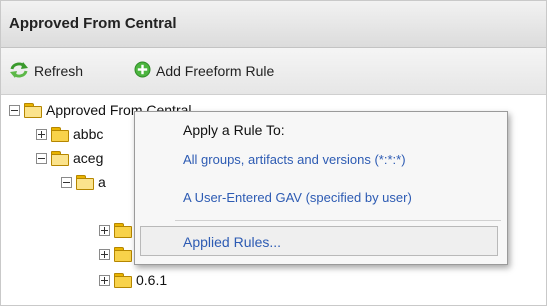 The image size is (547, 306). I want to click on add-freeform-rule-label: Add Freeform Rule, so click(215, 71).